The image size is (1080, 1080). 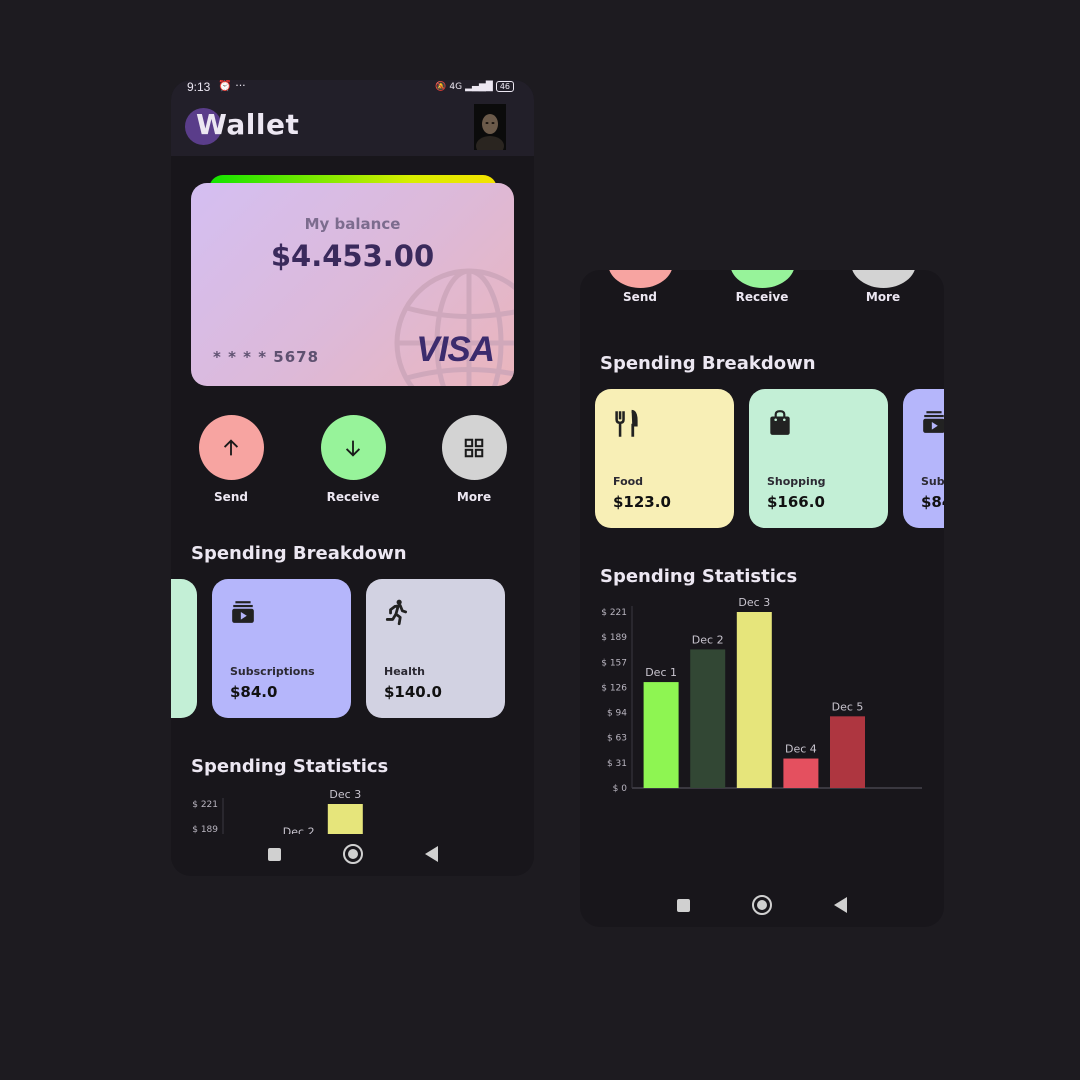 What do you see at coordinates (614, 663) in the screenshot?
I see `y-tick-label: $ 157` at bounding box center [614, 663].